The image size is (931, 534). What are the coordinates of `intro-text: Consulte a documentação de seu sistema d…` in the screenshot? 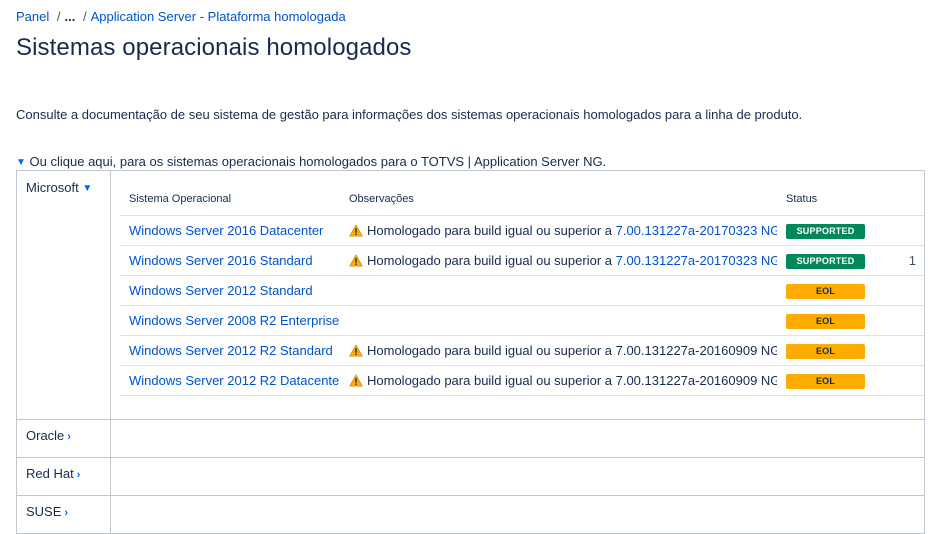 It's located at (409, 114).